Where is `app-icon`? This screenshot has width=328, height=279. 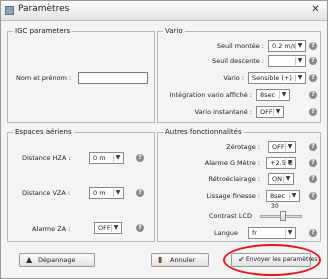 app-icon is located at coordinates (9, 10).